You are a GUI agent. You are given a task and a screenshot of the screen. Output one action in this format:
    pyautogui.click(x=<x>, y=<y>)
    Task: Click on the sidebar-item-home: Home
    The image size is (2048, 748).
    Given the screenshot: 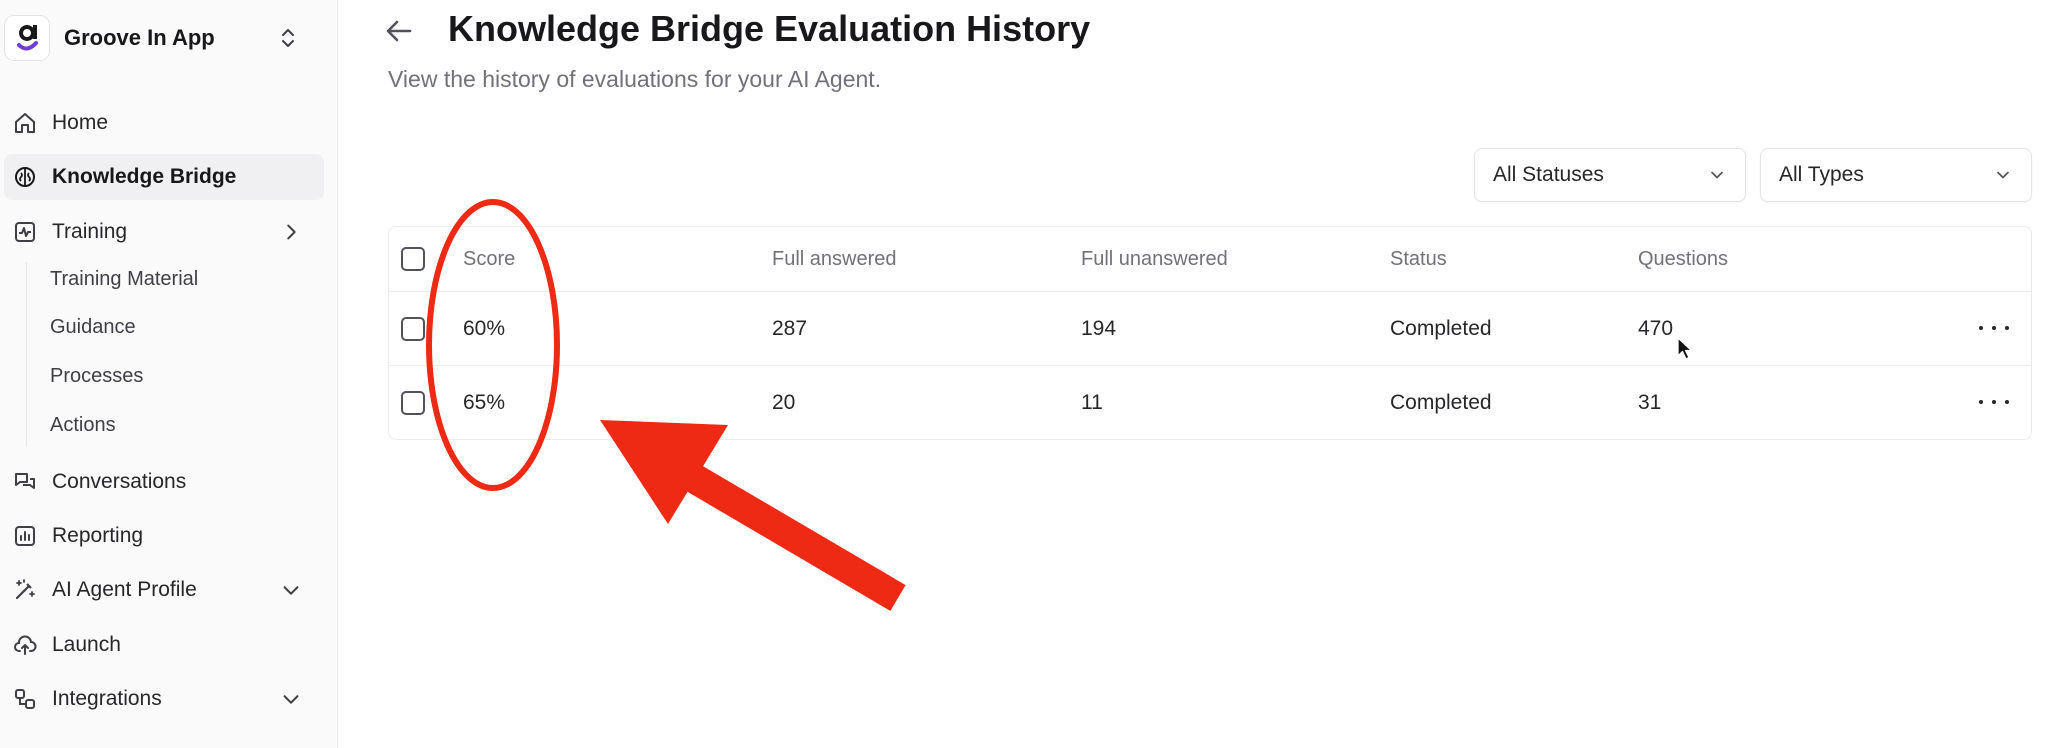 What is the action you would take?
    pyautogui.click(x=164, y=123)
    